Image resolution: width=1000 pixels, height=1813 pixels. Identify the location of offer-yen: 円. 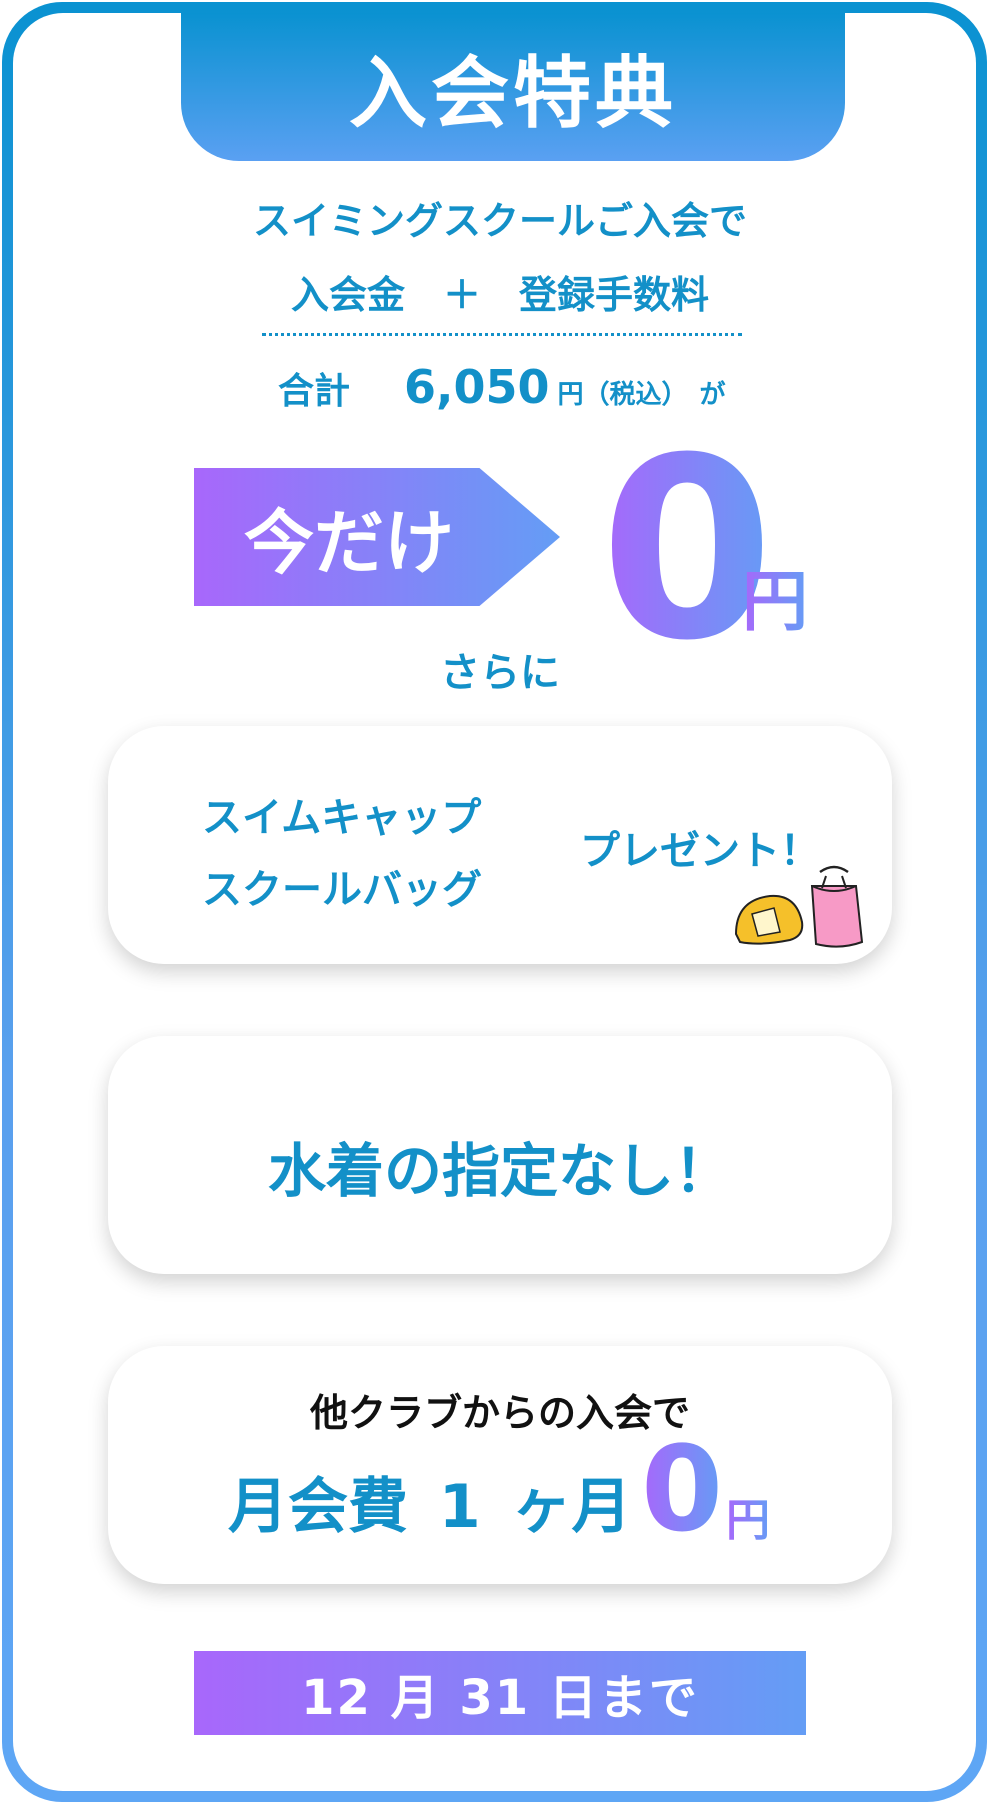
(775, 596).